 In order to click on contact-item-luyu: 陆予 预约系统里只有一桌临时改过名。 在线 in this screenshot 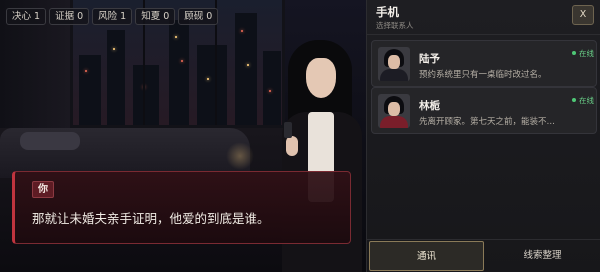, I will do `click(484, 63)`.